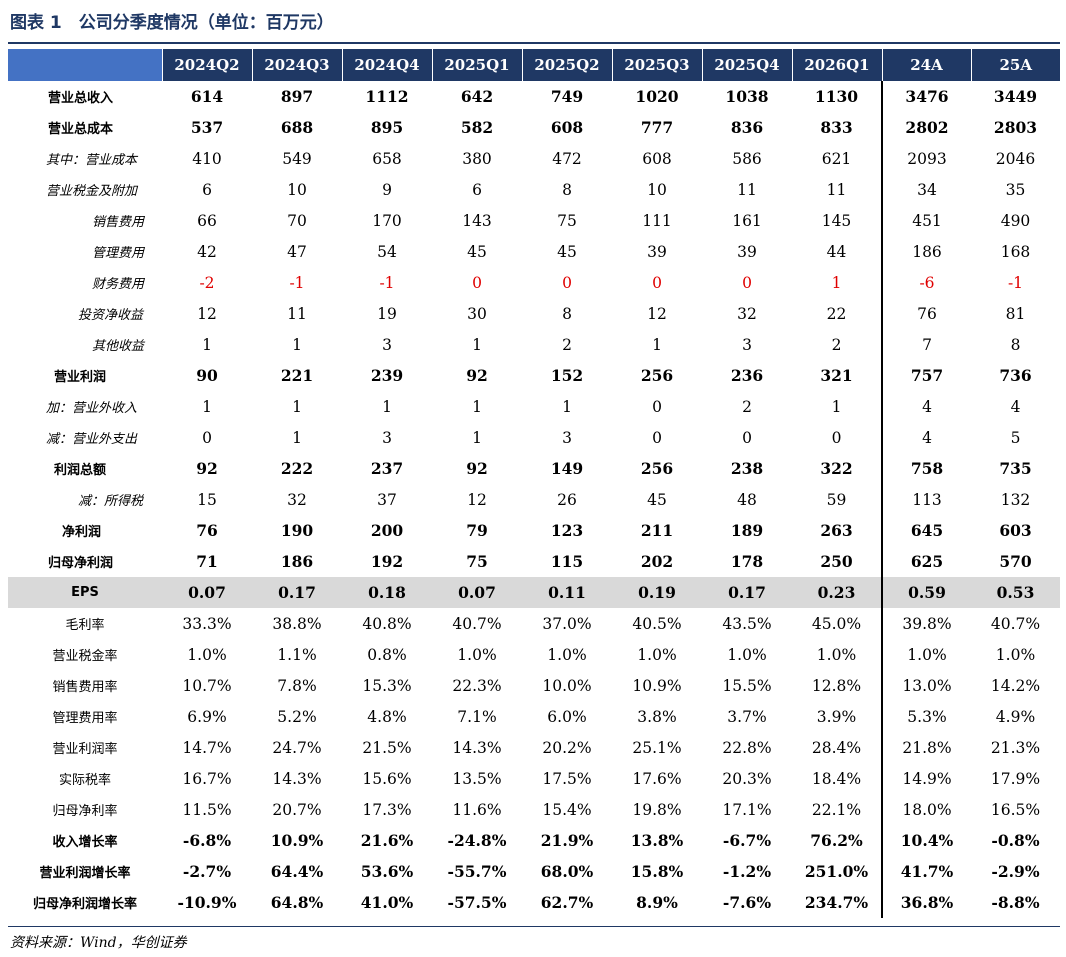 The height and width of the screenshot is (957, 1066). What do you see at coordinates (836, 251) in the screenshot?
I see `table-cell: 44` at bounding box center [836, 251].